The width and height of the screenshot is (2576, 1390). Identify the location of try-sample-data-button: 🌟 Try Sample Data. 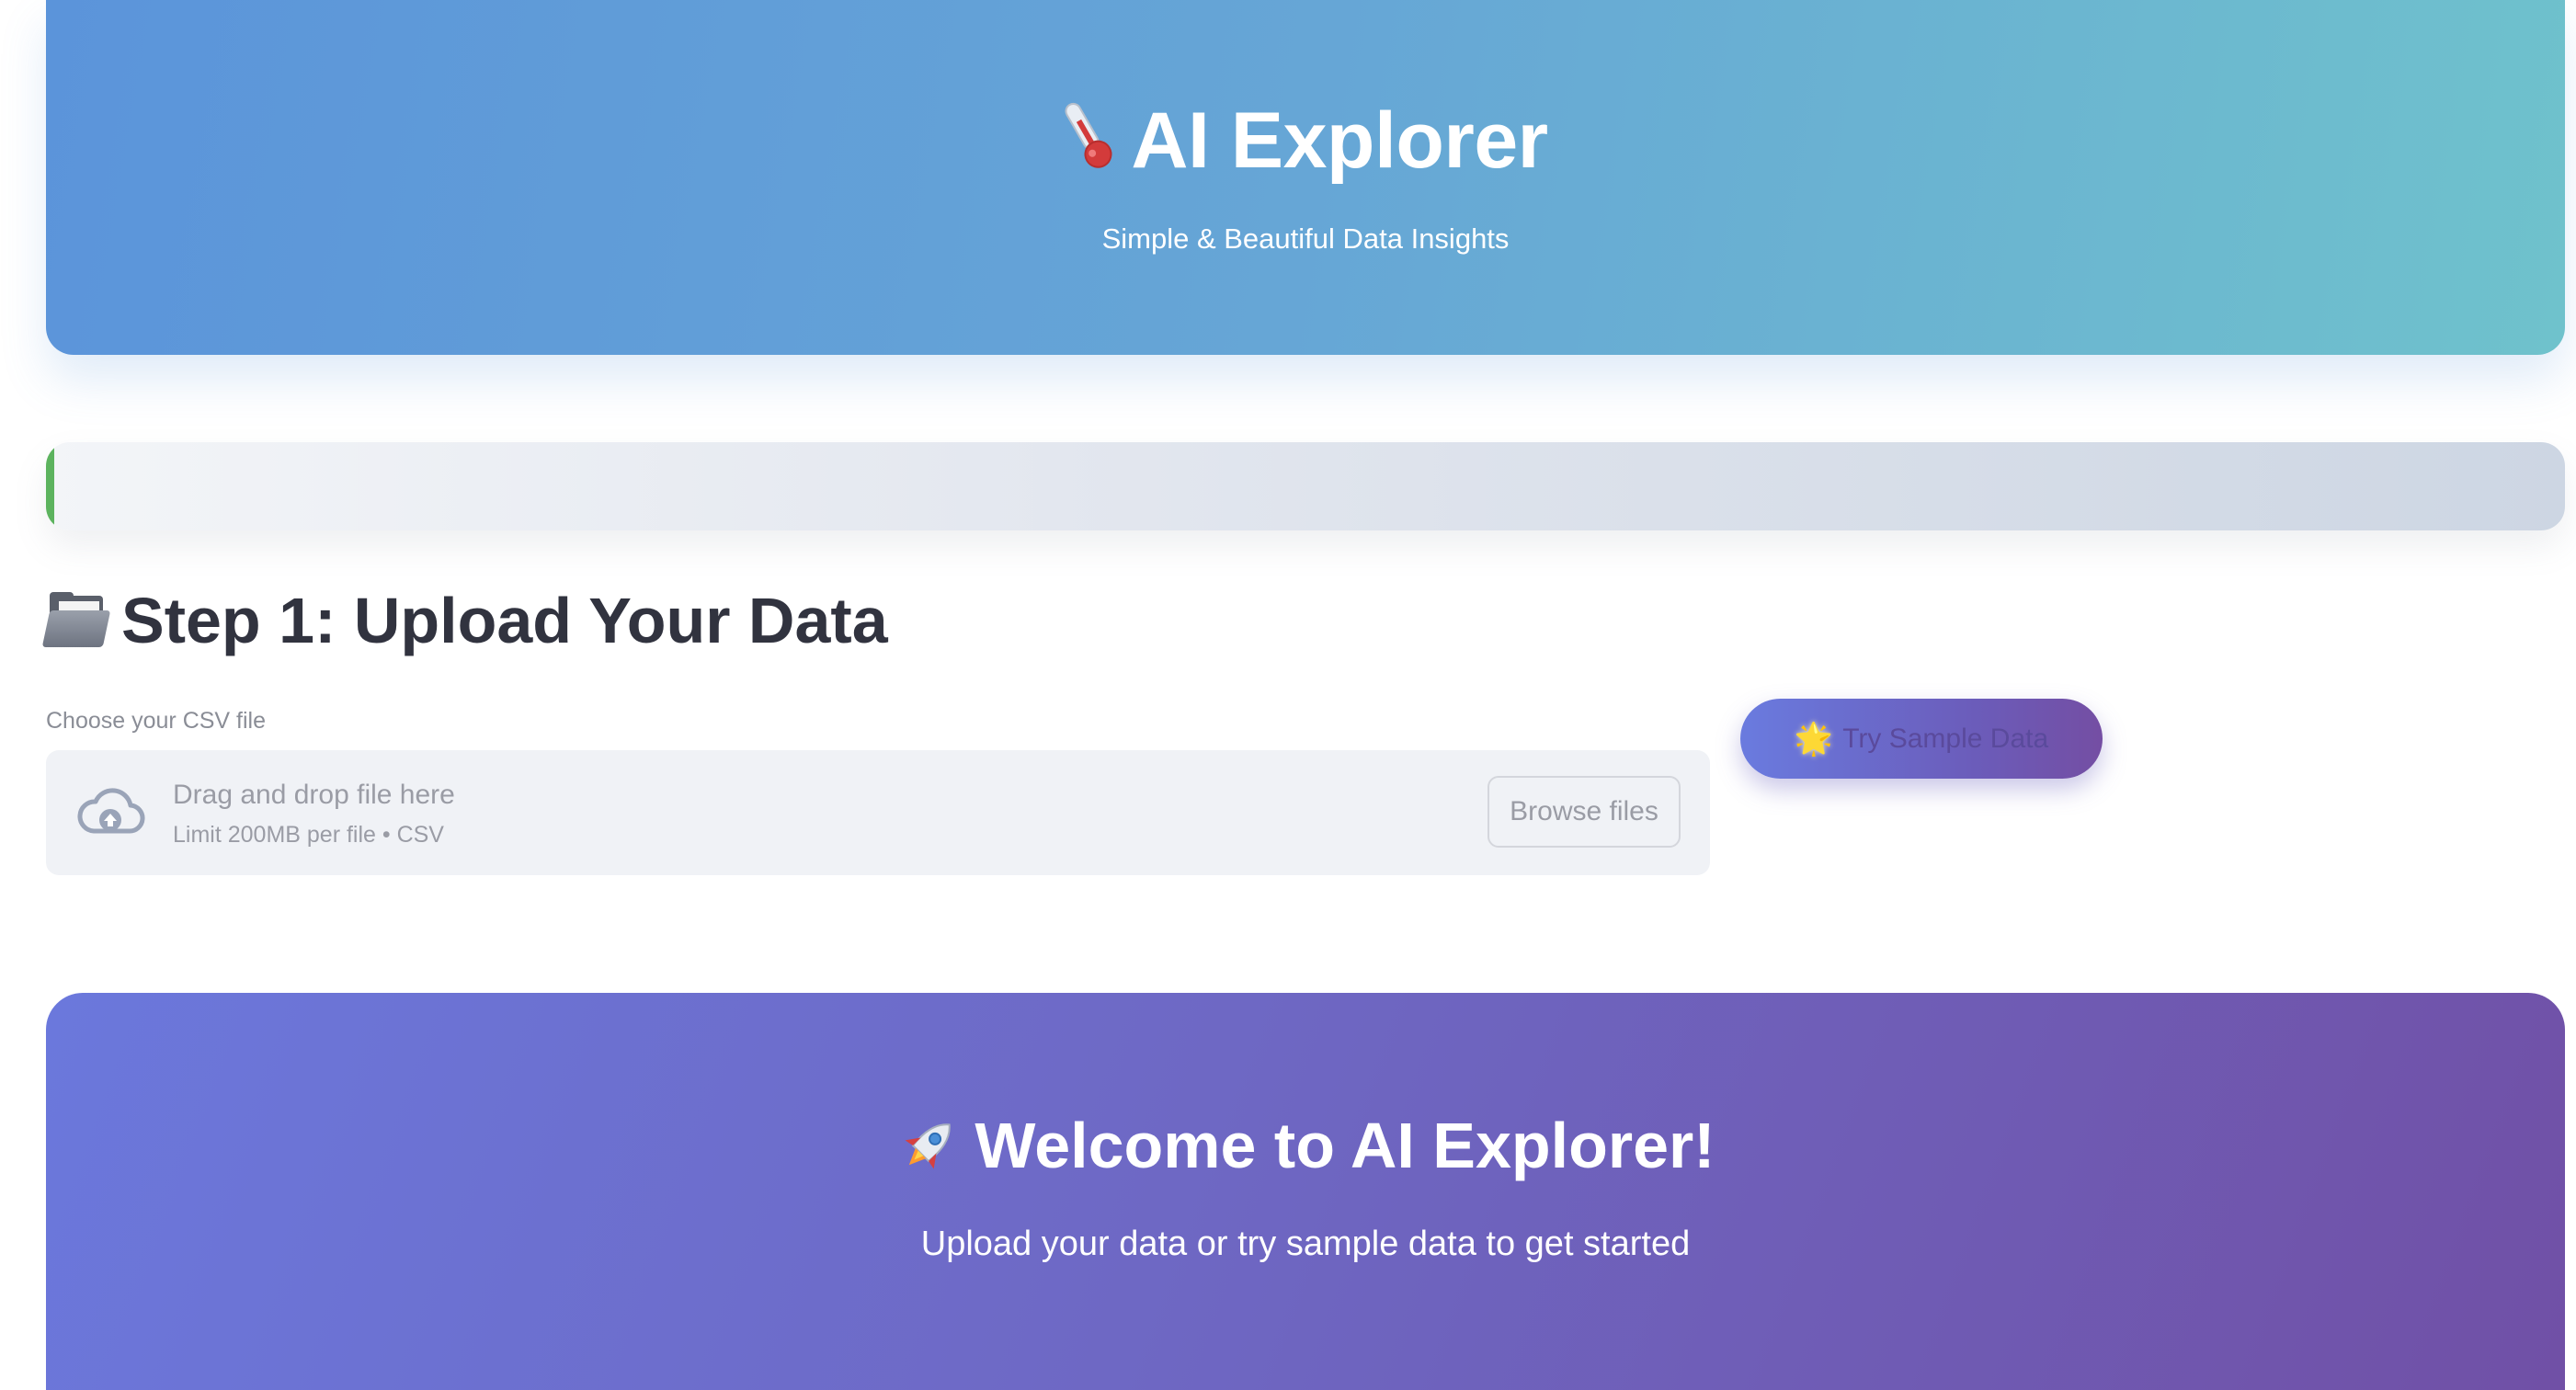
(1921, 739).